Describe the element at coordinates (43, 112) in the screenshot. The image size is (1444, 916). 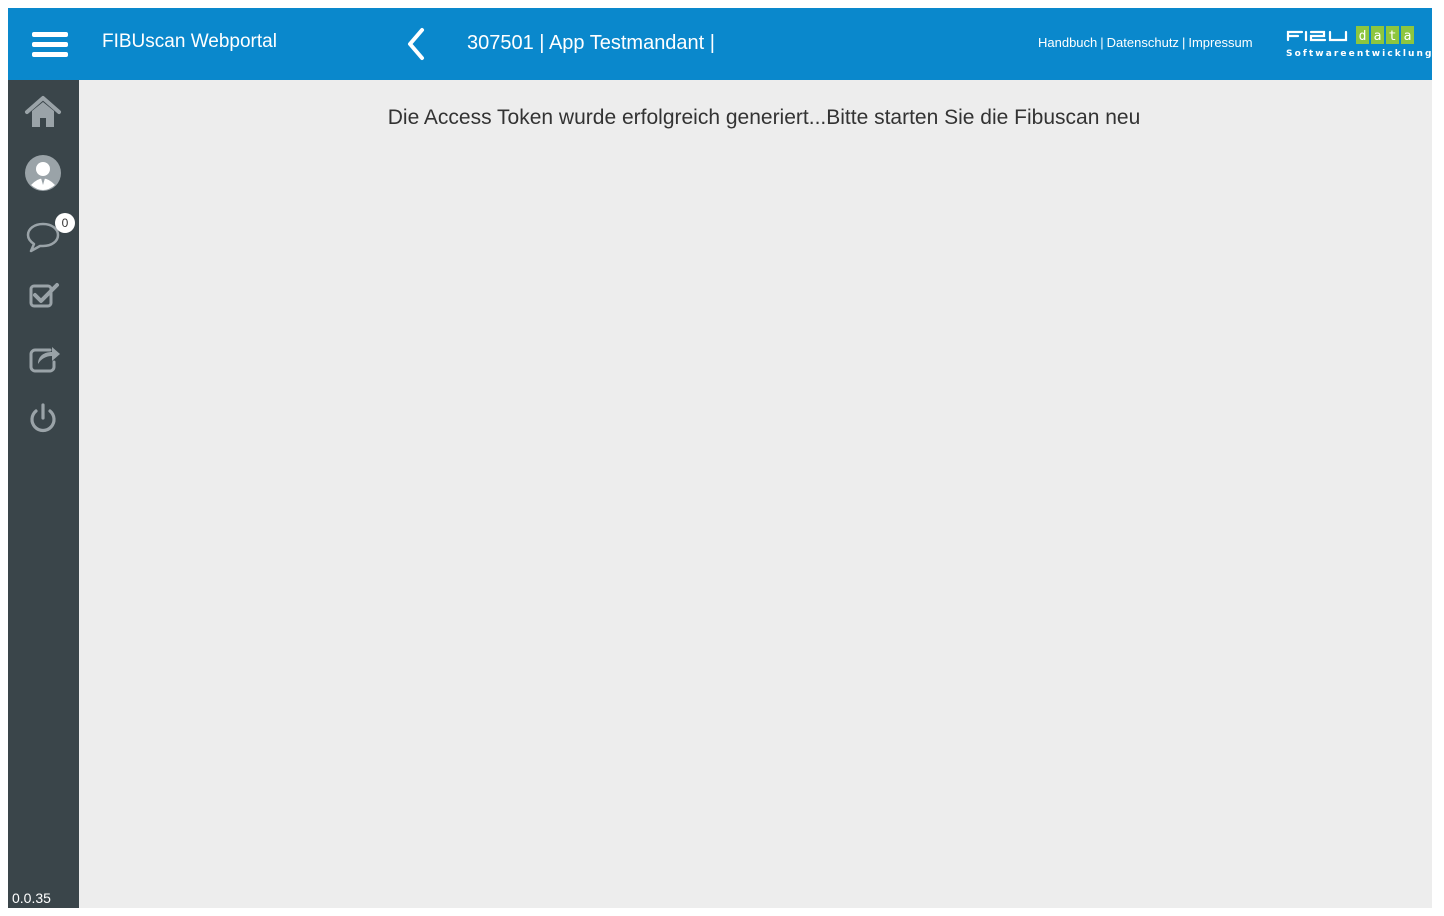
I see `home-icon` at that location.